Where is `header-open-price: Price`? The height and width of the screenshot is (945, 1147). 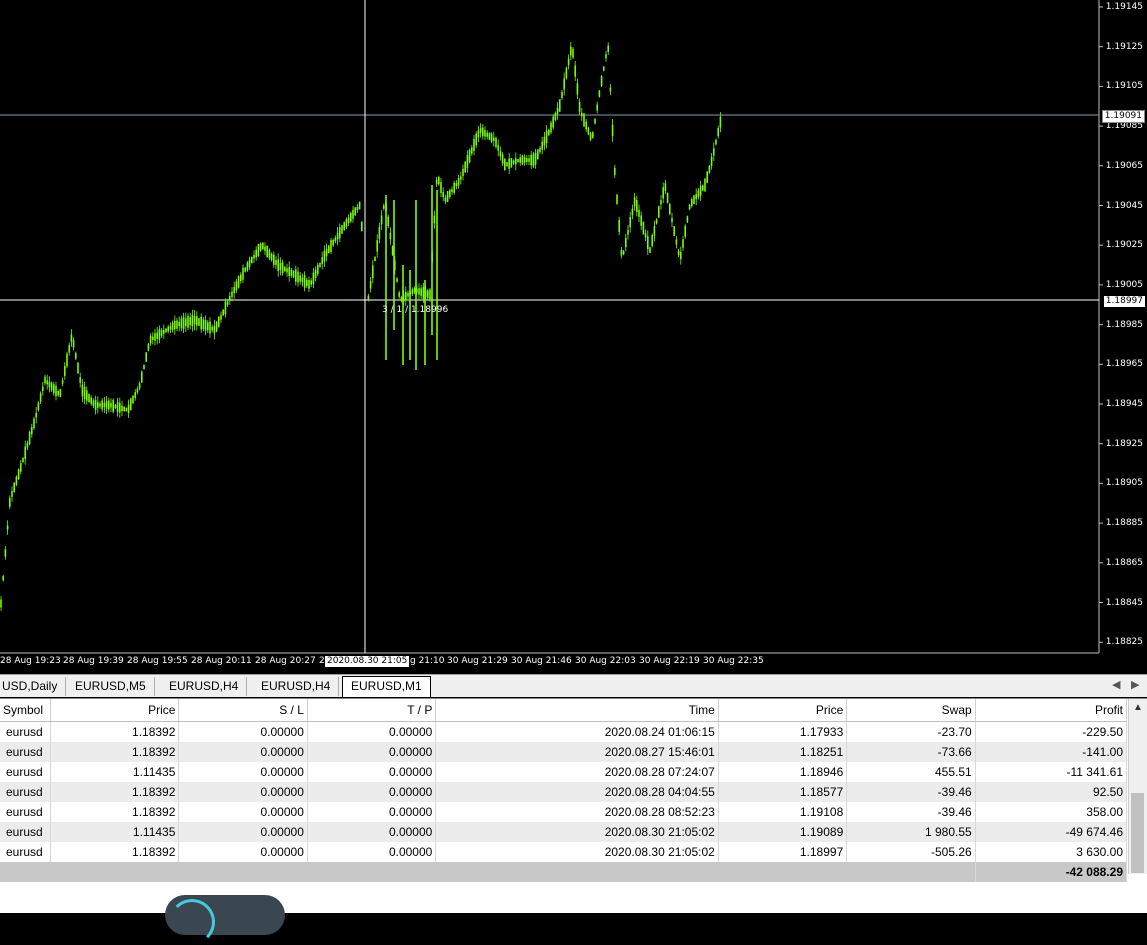
header-open-price: Price is located at coordinates (115, 710).